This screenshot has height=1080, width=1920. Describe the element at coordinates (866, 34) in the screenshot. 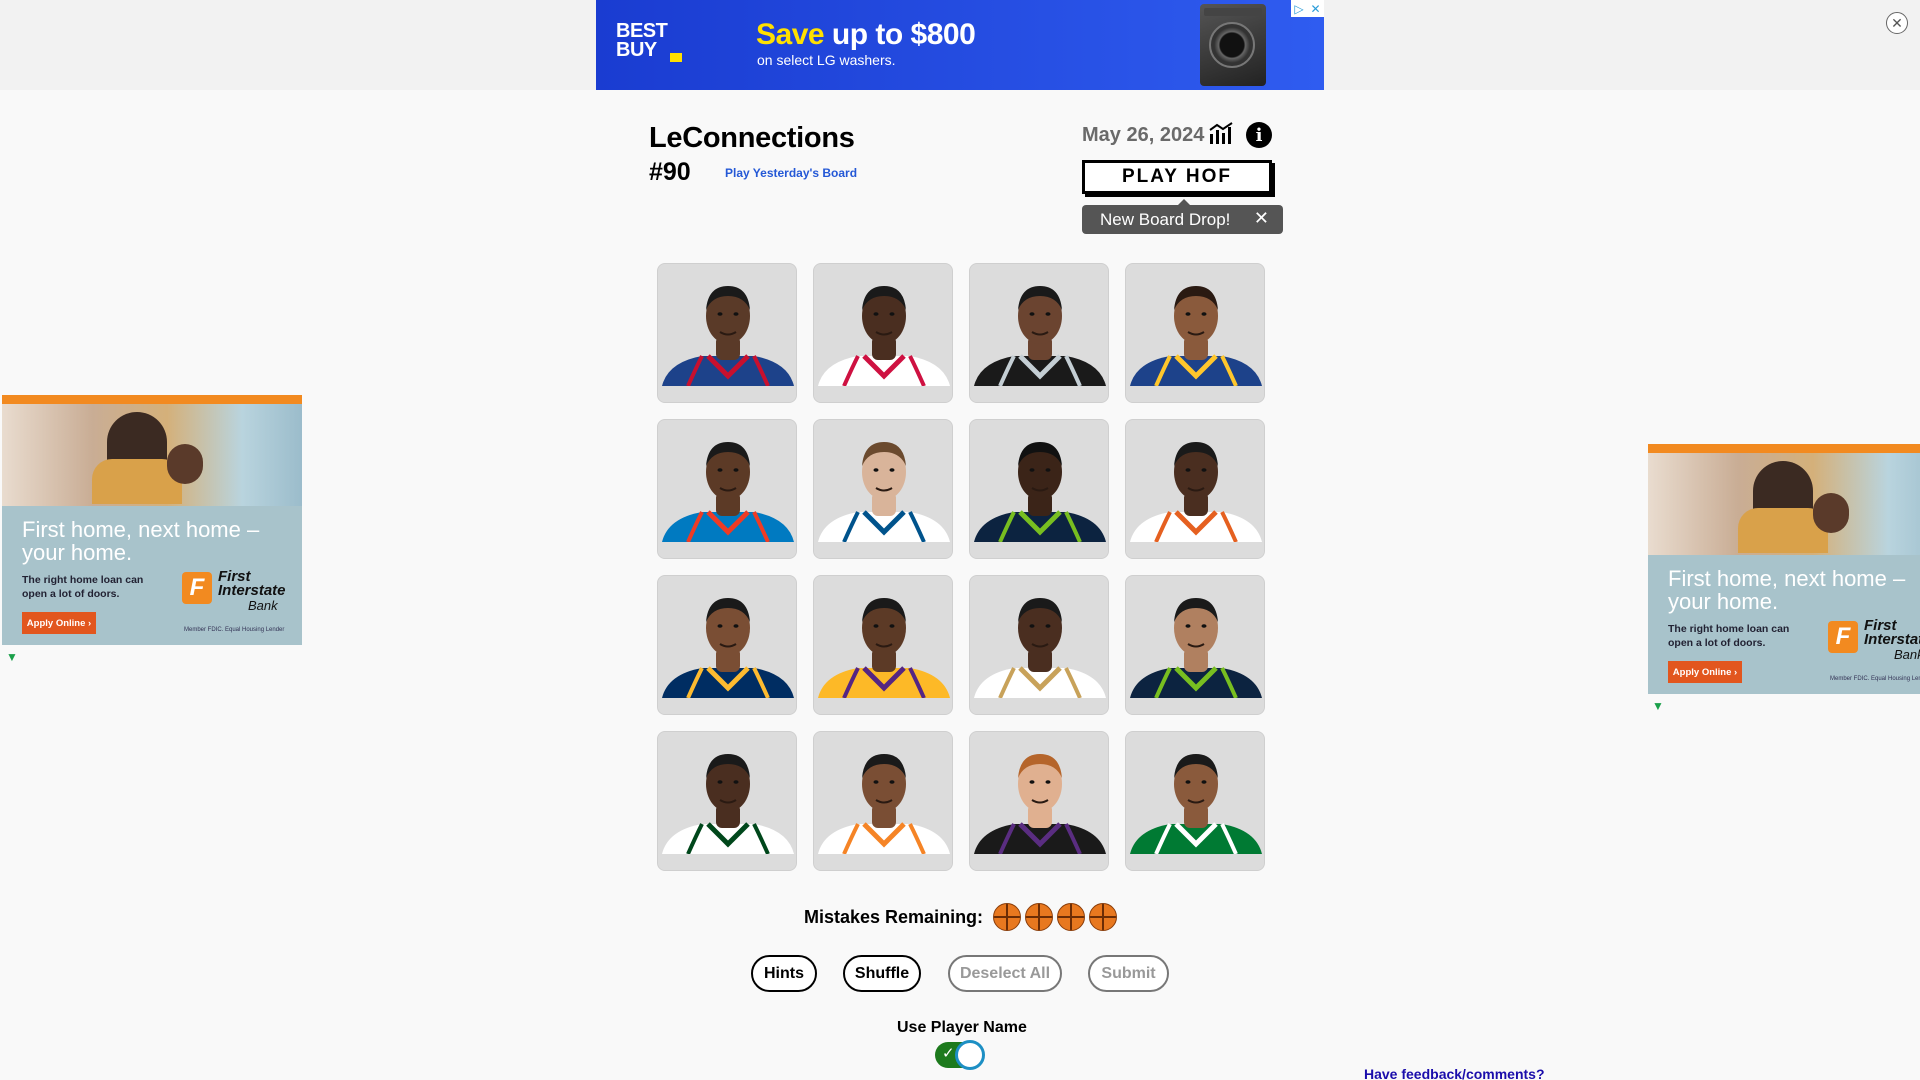

I see `ad-headline: Save up to $800` at that location.